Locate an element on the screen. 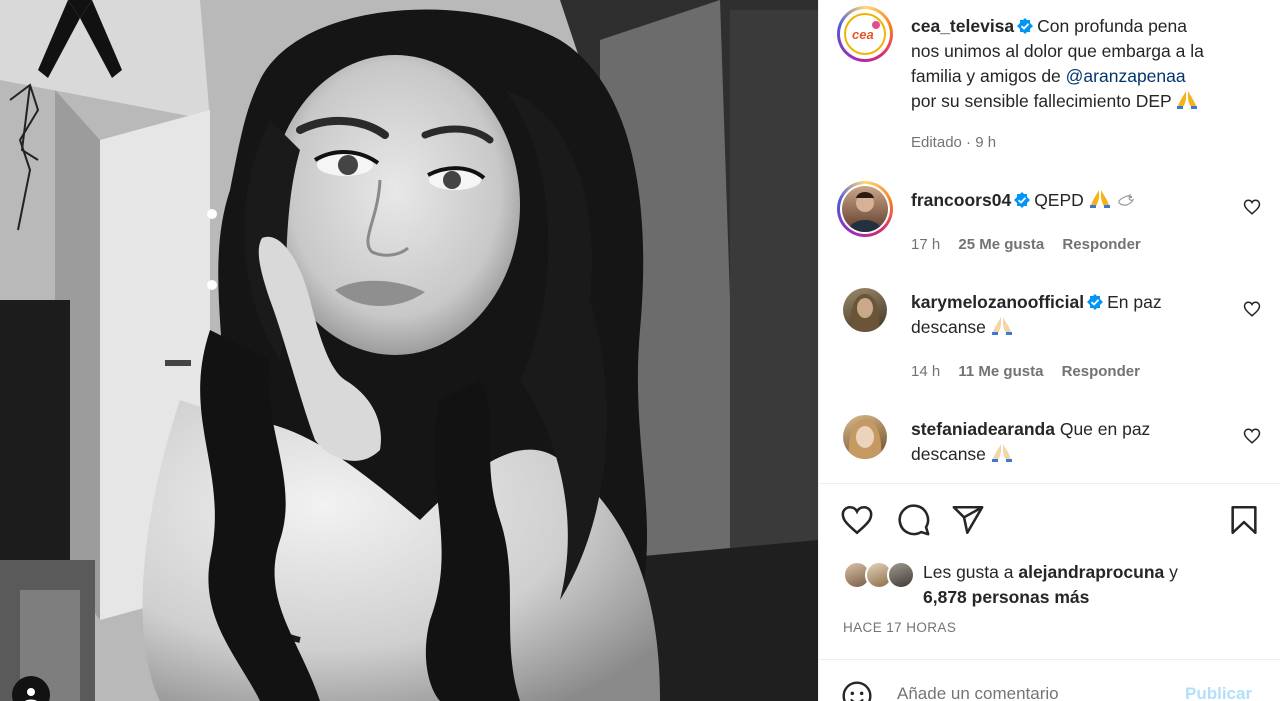  svg-text: cea is located at coordinates (863, 34).